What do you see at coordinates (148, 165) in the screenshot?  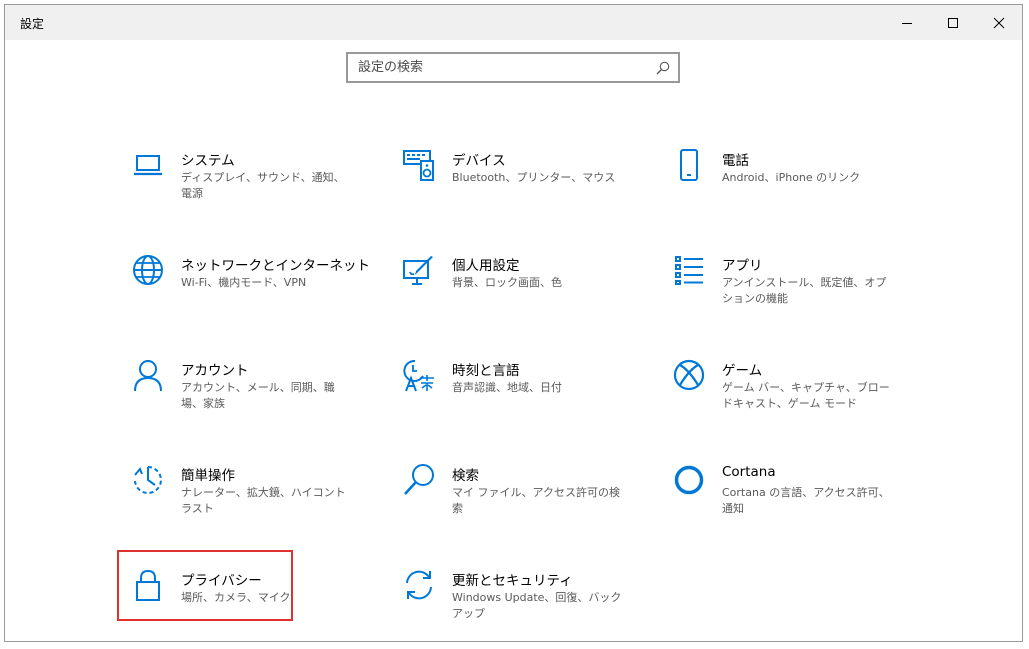 I see `laptop-icon` at bounding box center [148, 165].